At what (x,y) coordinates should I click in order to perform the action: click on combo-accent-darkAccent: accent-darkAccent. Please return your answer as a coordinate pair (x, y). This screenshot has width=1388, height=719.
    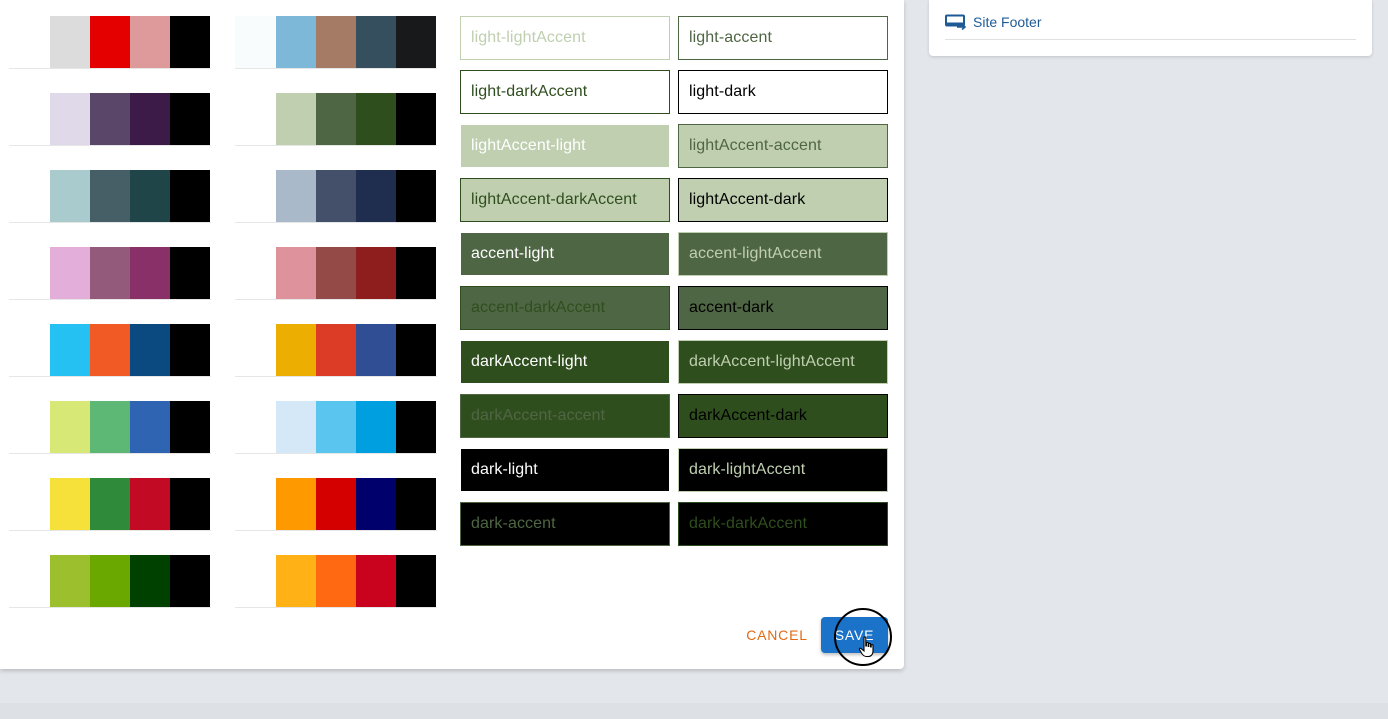
    Looking at the image, I should click on (565, 308).